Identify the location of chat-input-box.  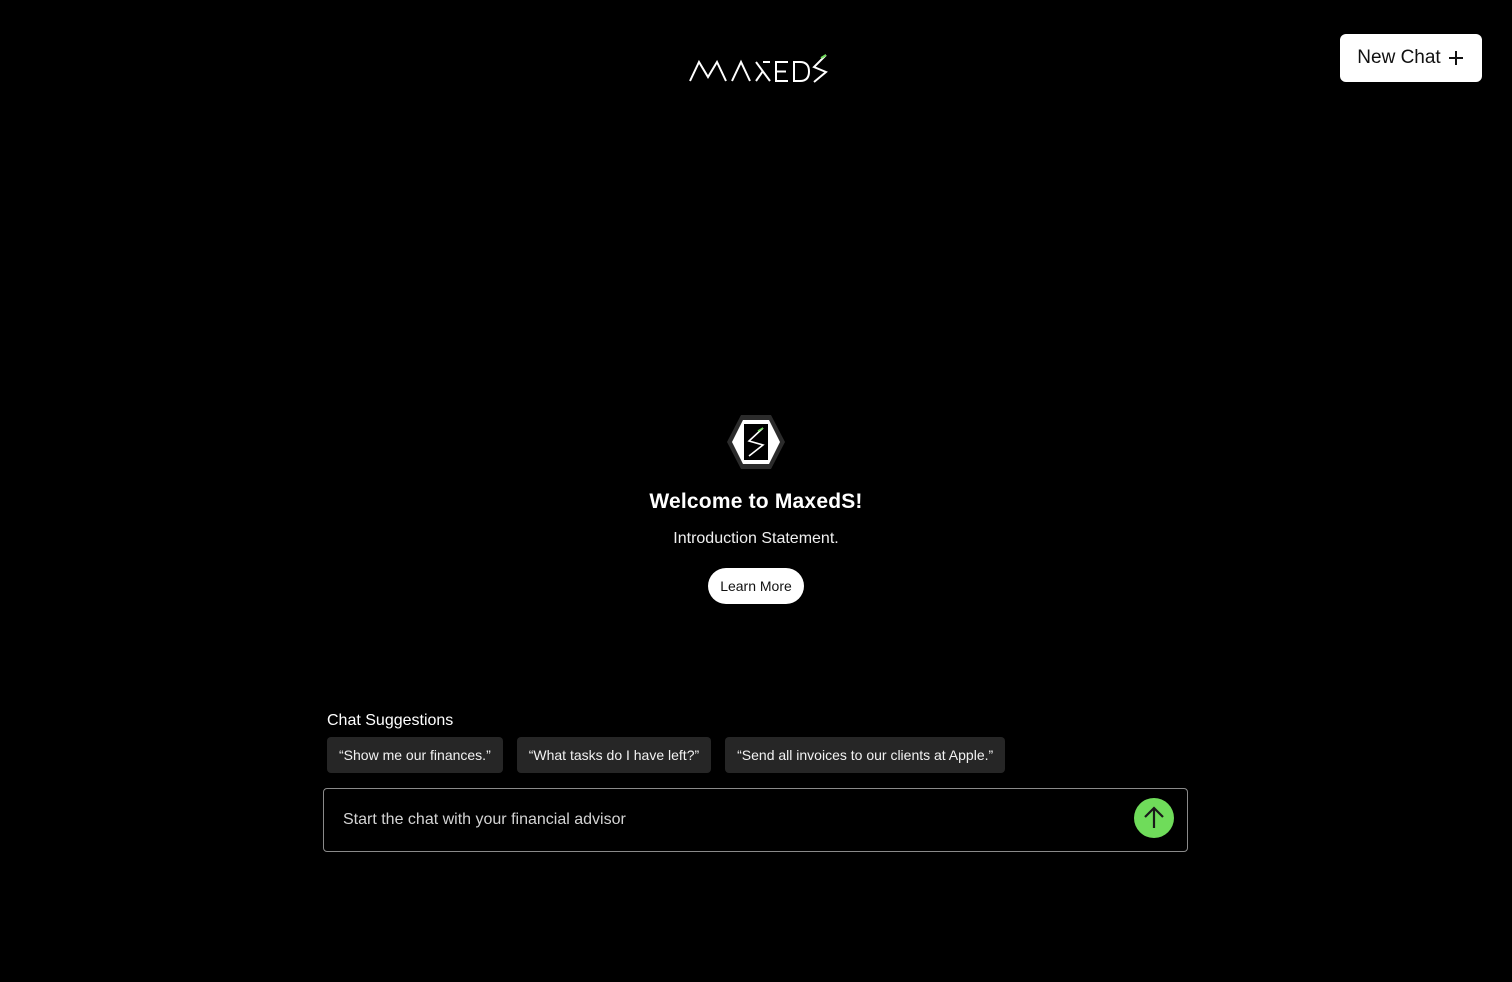
(755, 820).